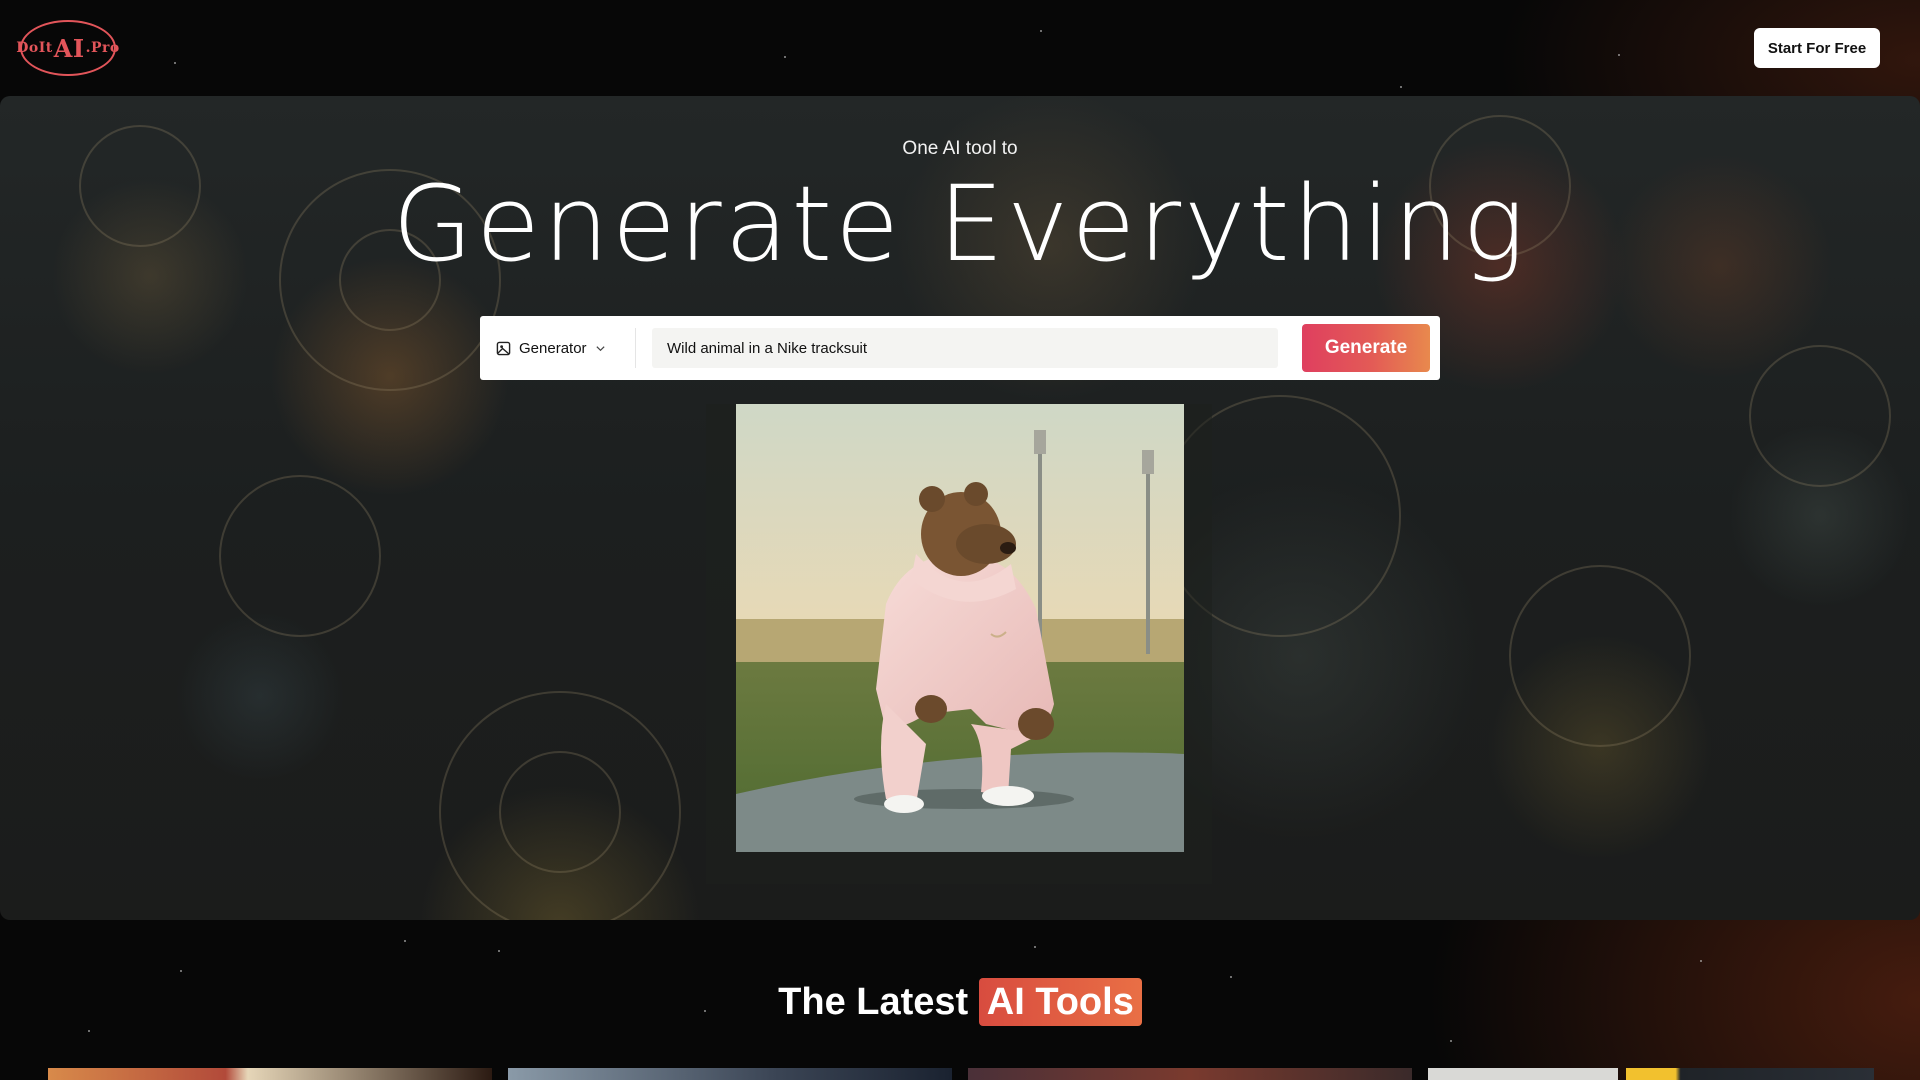 The width and height of the screenshot is (1920, 1080). What do you see at coordinates (1060, 1002) in the screenshot?
I see `latest-heading-highlight: AI Tools` at bounding box center [1060, 1002].